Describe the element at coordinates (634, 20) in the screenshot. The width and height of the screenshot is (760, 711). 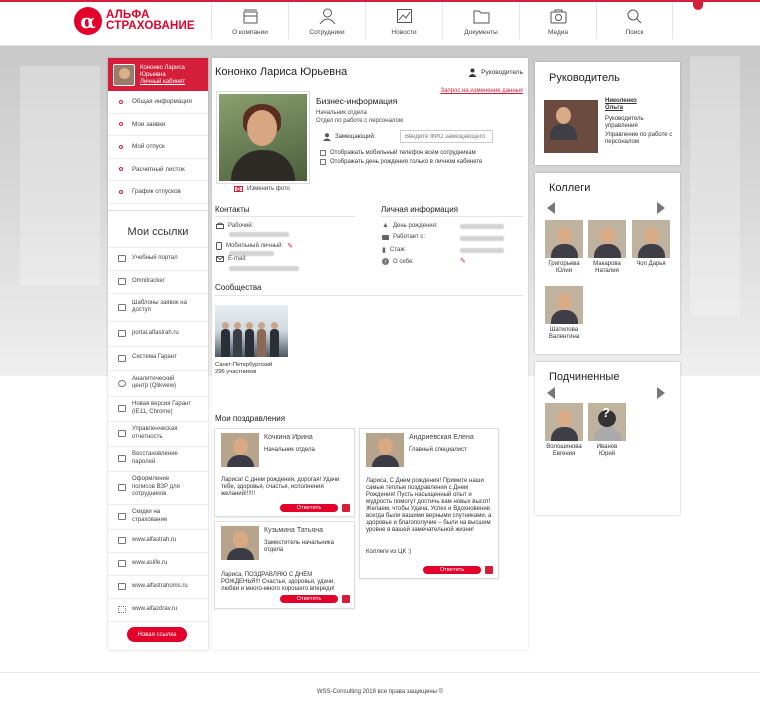
I see `nav-search: Поиск` at that location.